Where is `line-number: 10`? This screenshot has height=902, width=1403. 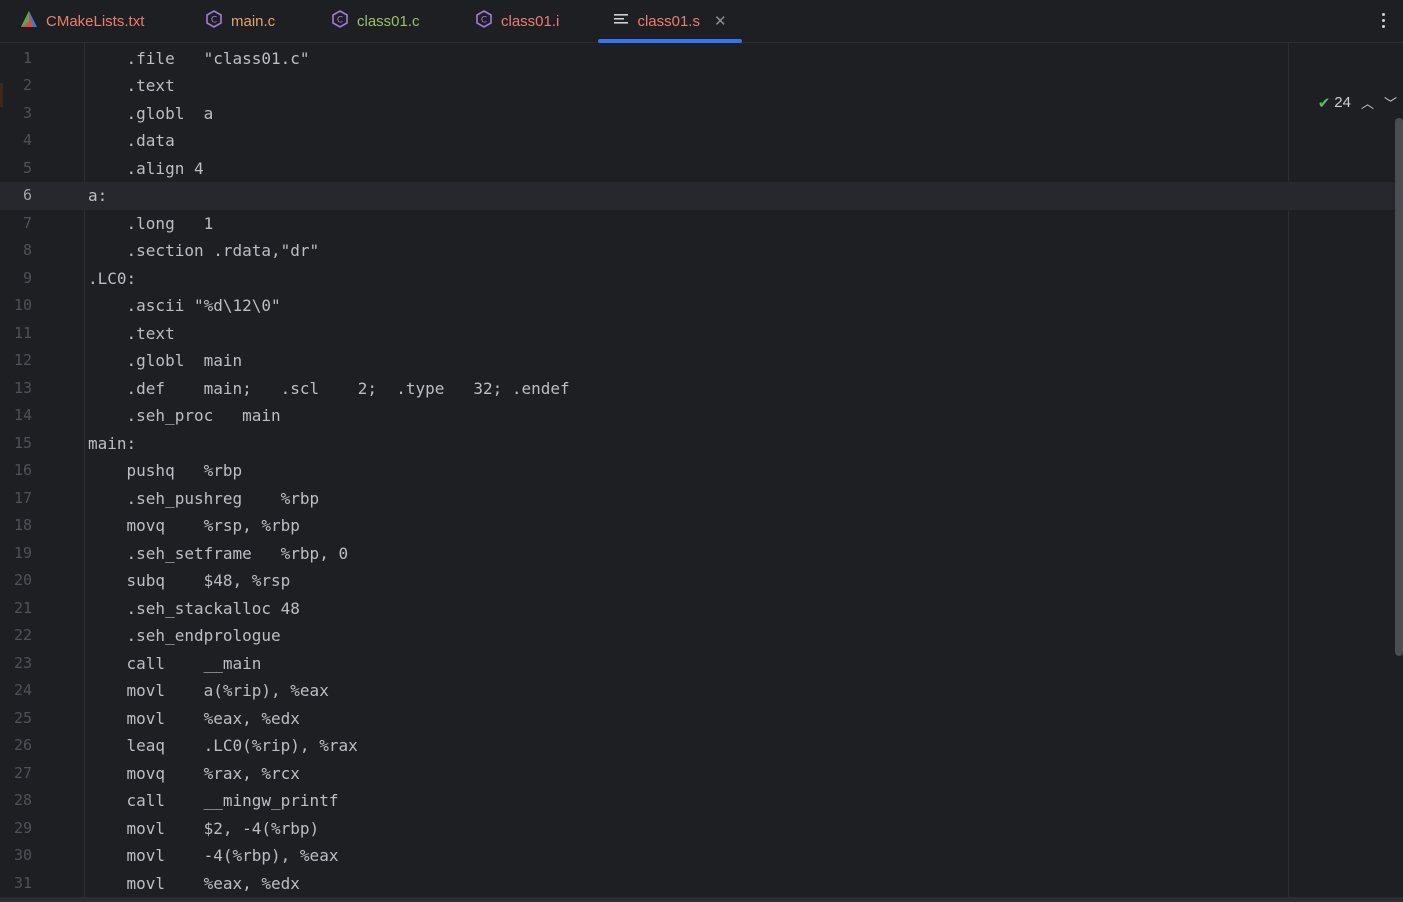 line-number: 10 is located at coordinates (22, 305).